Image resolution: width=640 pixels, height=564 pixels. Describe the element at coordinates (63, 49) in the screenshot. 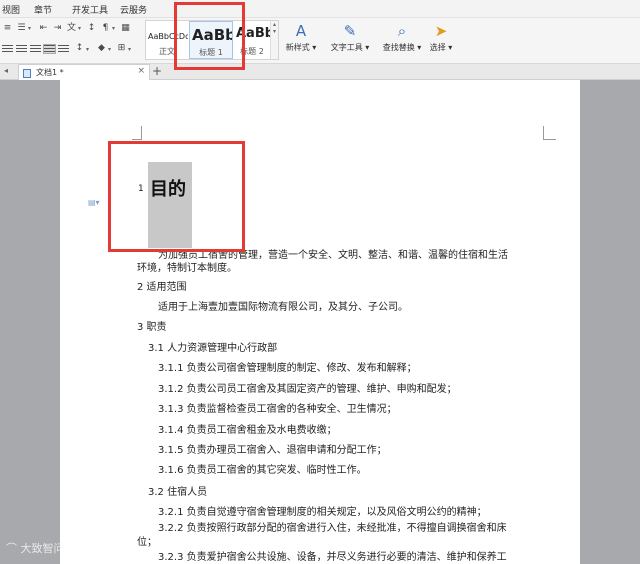

I see `distribute-icon` at that location.